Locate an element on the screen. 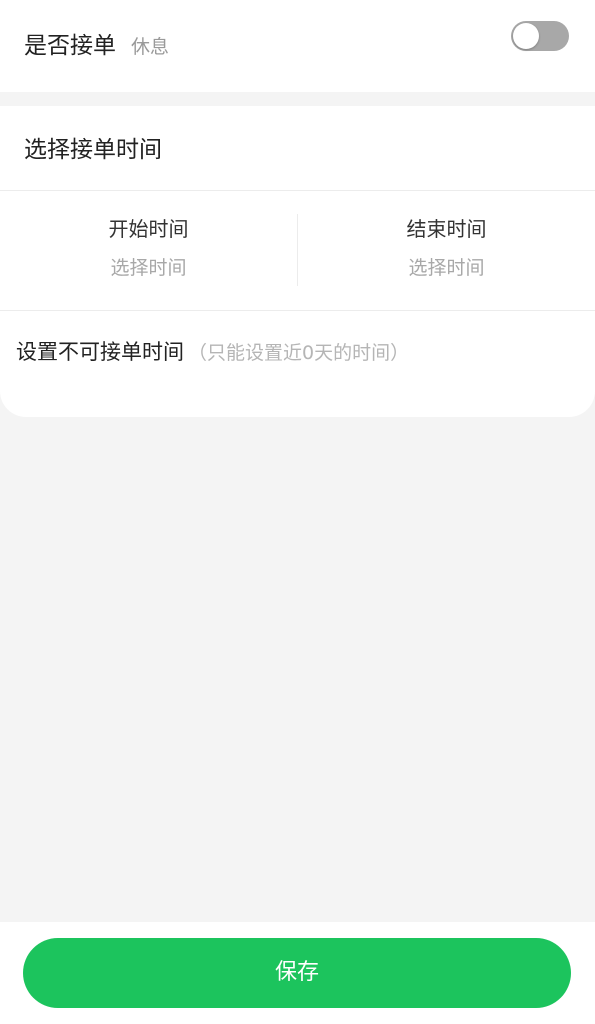 The width and height of the screenshot is (595, 1024). order-time-title: 选择接单时间 is located at coordinates (93, 150).